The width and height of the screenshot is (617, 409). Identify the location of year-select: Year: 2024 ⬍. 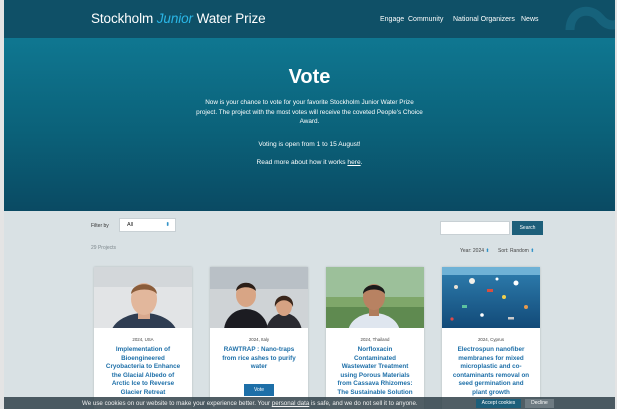
(475, 251).